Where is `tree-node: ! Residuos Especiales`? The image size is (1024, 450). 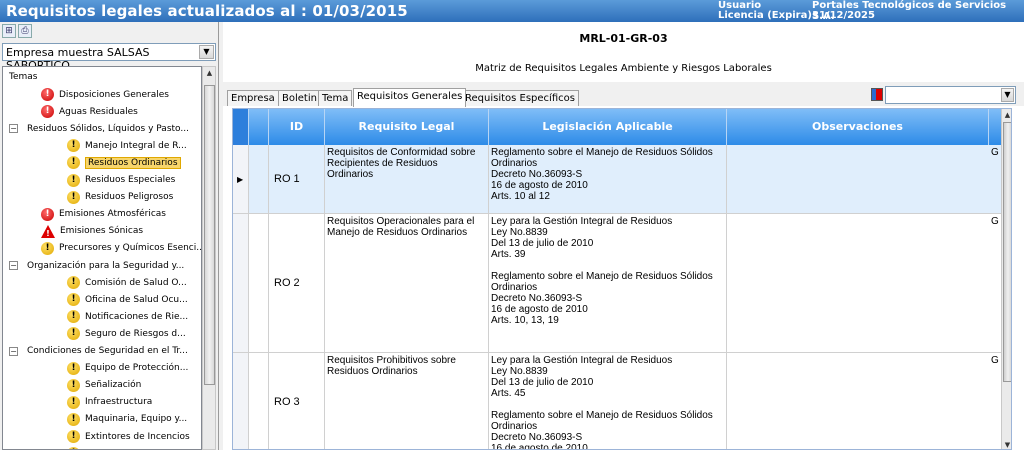 tree-node: ! Residuos Especiales is located at coordinates (121, 180).